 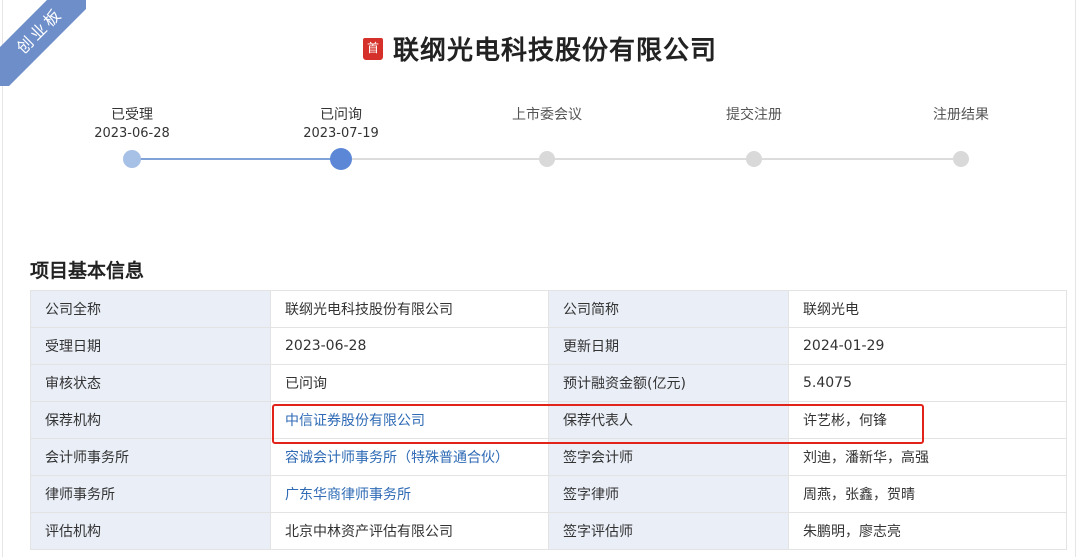 I want to click on field-label: 评估机构, so click(x=150, y=531).